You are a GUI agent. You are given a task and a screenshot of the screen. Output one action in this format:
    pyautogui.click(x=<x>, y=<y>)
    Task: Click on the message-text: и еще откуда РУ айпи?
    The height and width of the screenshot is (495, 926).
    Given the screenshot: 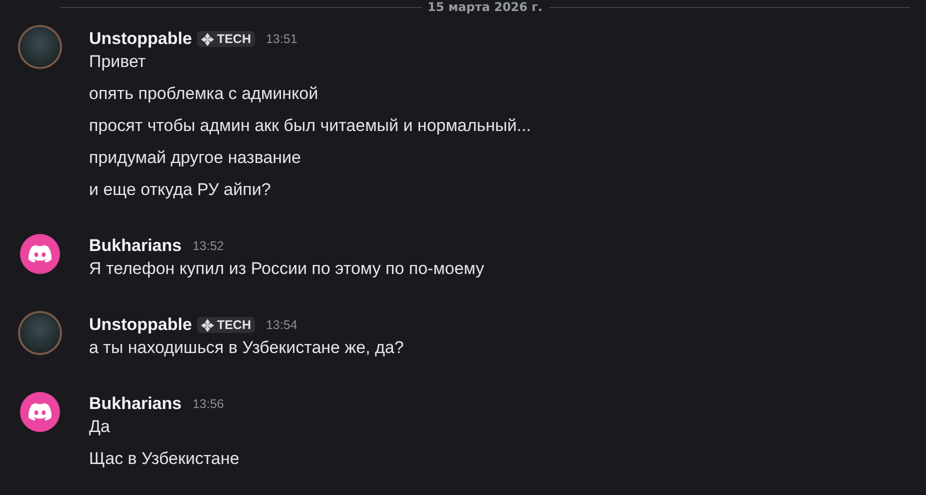 What is the action you would take?
    pyautogui.click(x=180, y=190)
    